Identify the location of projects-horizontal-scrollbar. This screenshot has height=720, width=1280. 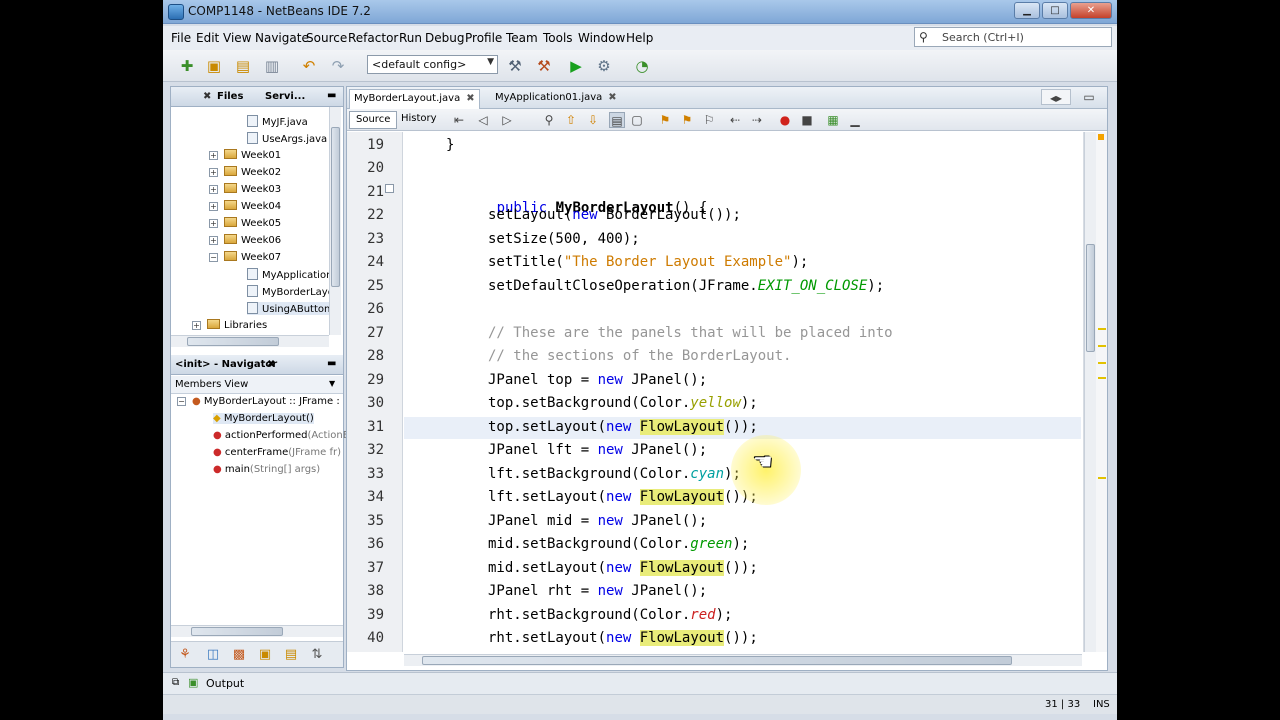
(250, 341).